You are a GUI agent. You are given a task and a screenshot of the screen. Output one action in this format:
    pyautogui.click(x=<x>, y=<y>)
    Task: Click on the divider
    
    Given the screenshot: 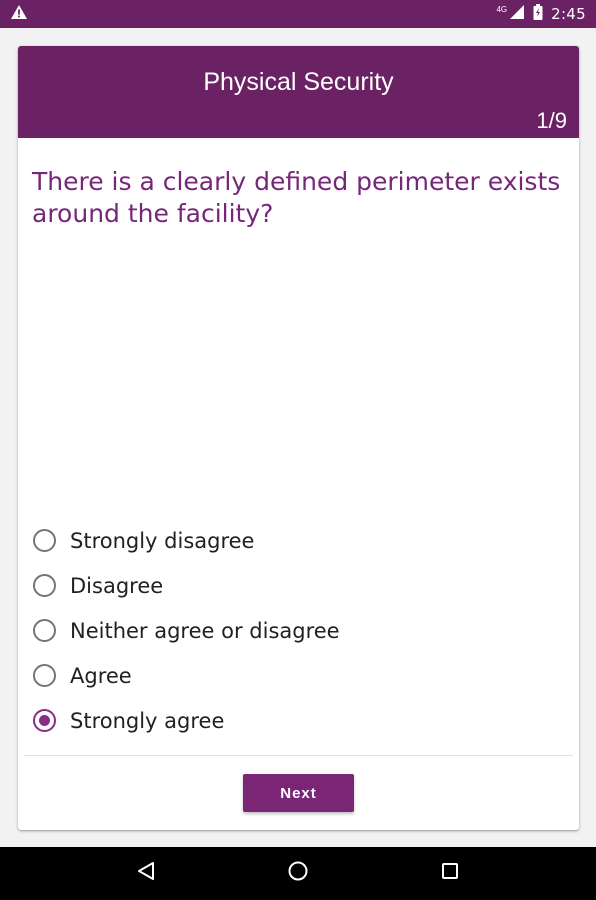 What is the action you would take?
    pyautogui.click(x=298, y=755)
    